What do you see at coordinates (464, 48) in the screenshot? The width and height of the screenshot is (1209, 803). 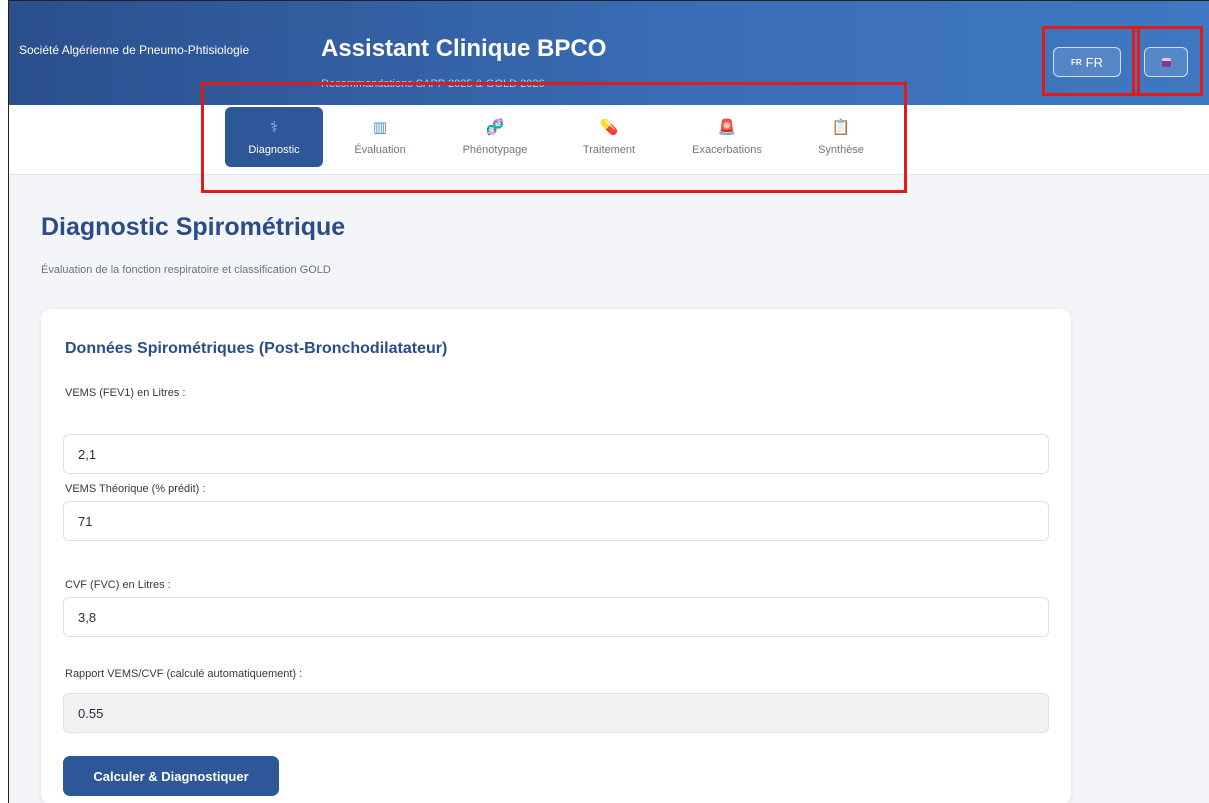 I see `app-title: Assistant Clinique BPCO` at bounding box center [464, 48].